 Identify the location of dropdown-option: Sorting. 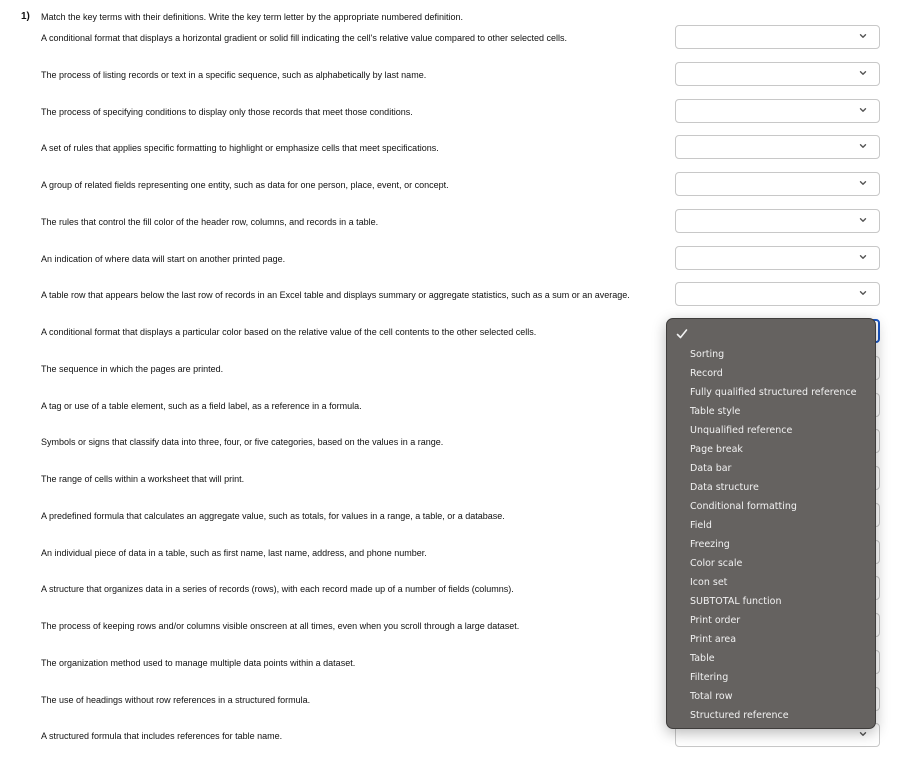
(780, 354).